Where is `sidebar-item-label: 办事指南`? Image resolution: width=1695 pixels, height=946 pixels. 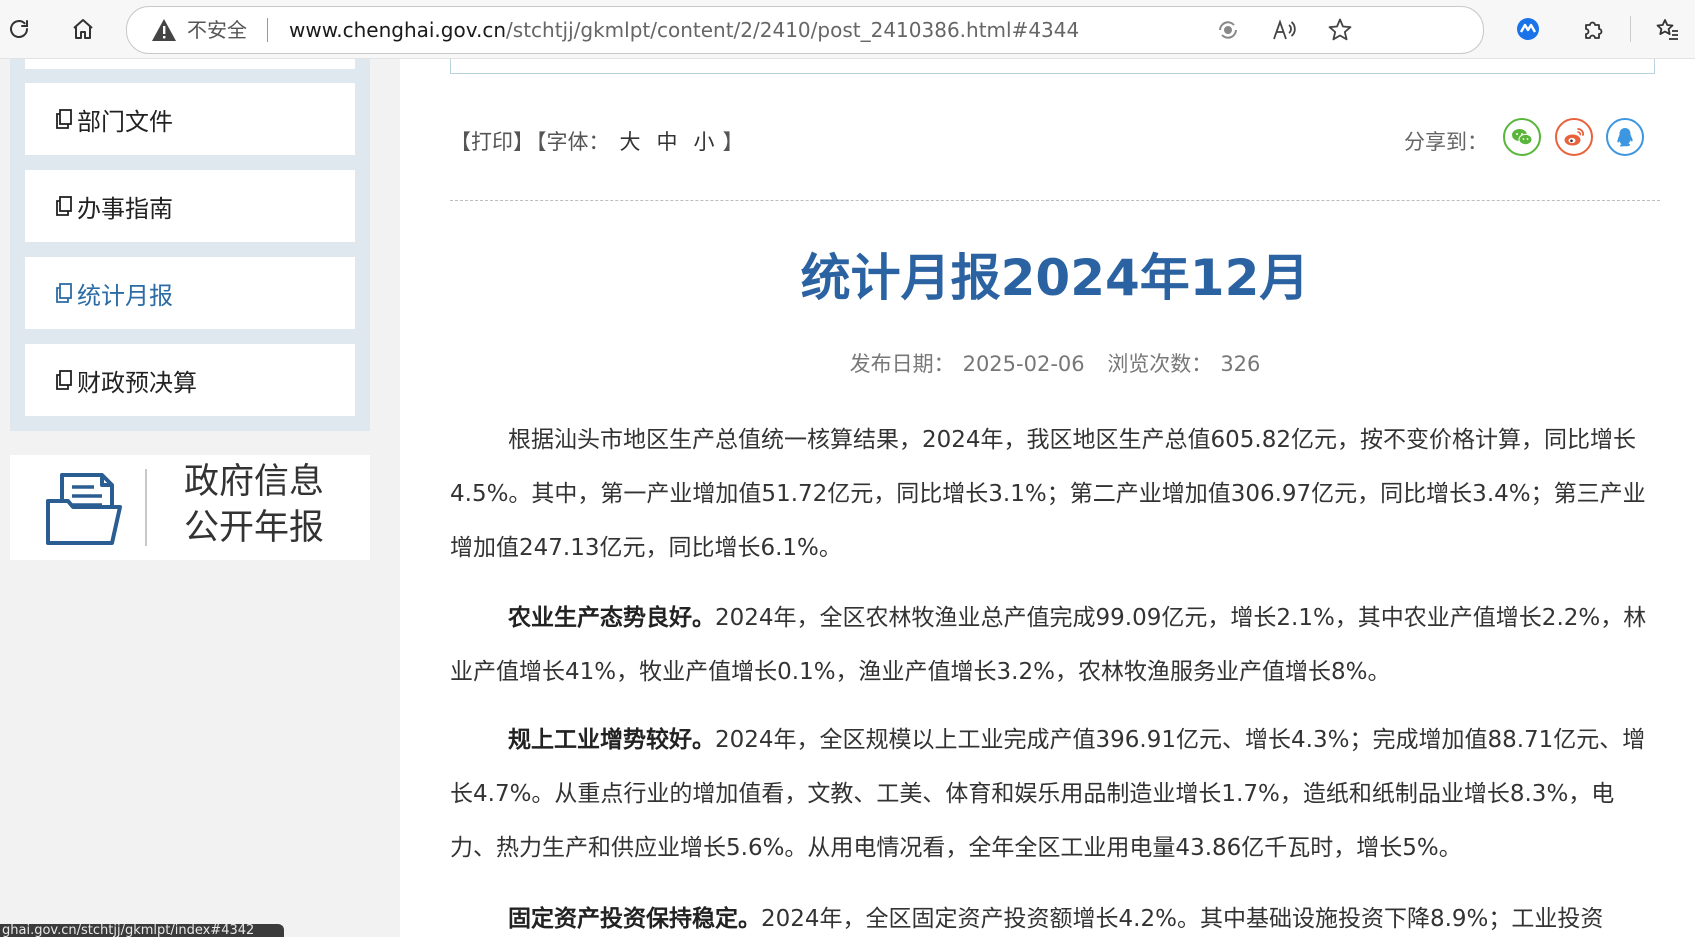 sidebar-item-label: 办事指南 is located at coordinates (125, 208).